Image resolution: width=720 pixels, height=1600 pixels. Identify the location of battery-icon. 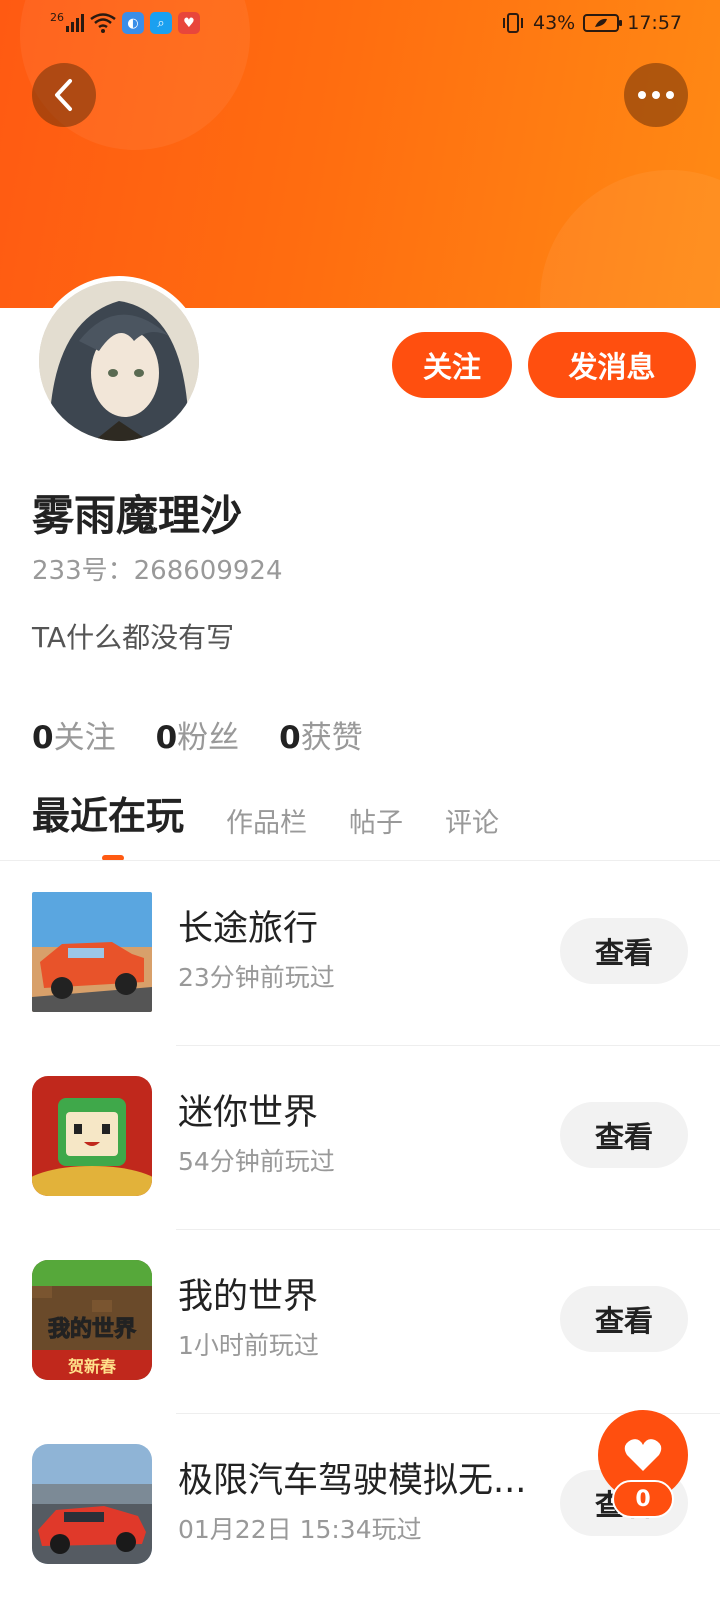
(603, 23).